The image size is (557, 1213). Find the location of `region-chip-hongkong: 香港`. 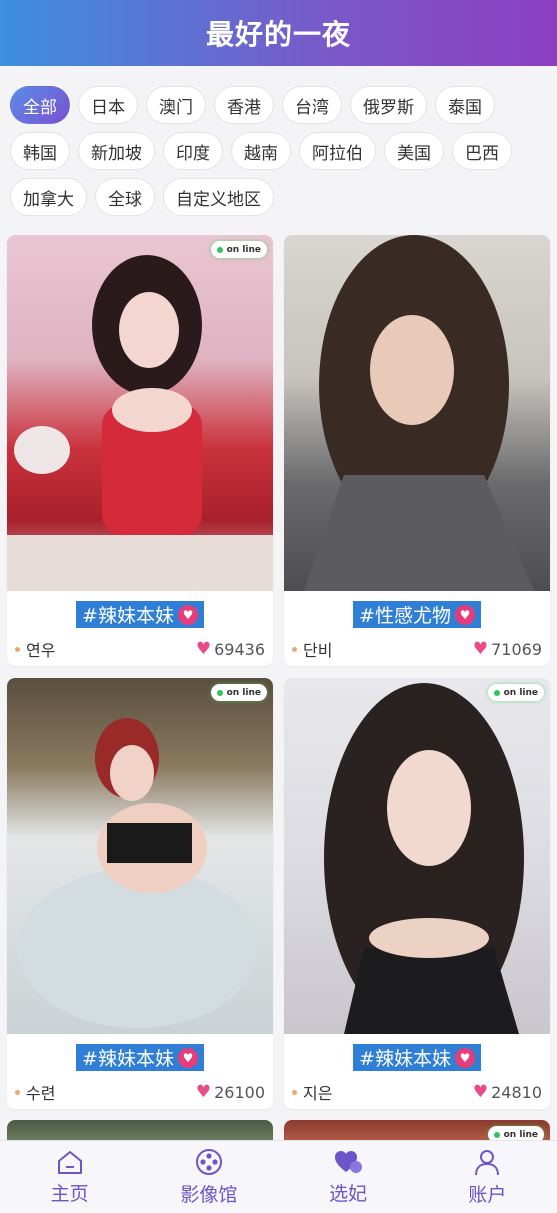

region-chip-hongkong: 香港 is located at coordinates (244, 105).